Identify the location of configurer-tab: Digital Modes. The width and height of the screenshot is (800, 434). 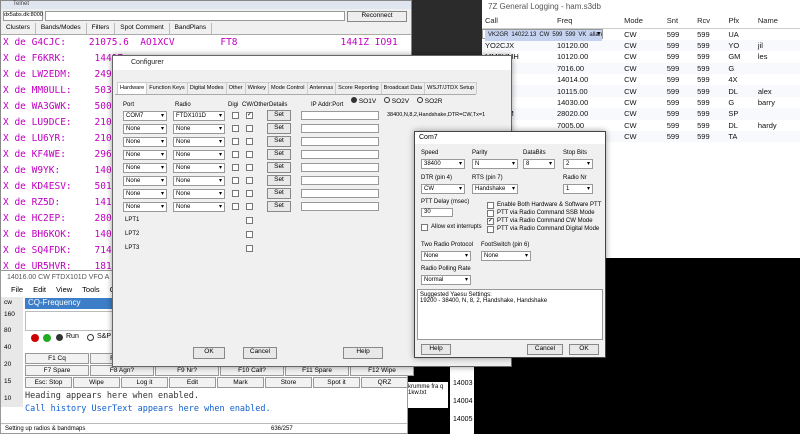
(206, 88).